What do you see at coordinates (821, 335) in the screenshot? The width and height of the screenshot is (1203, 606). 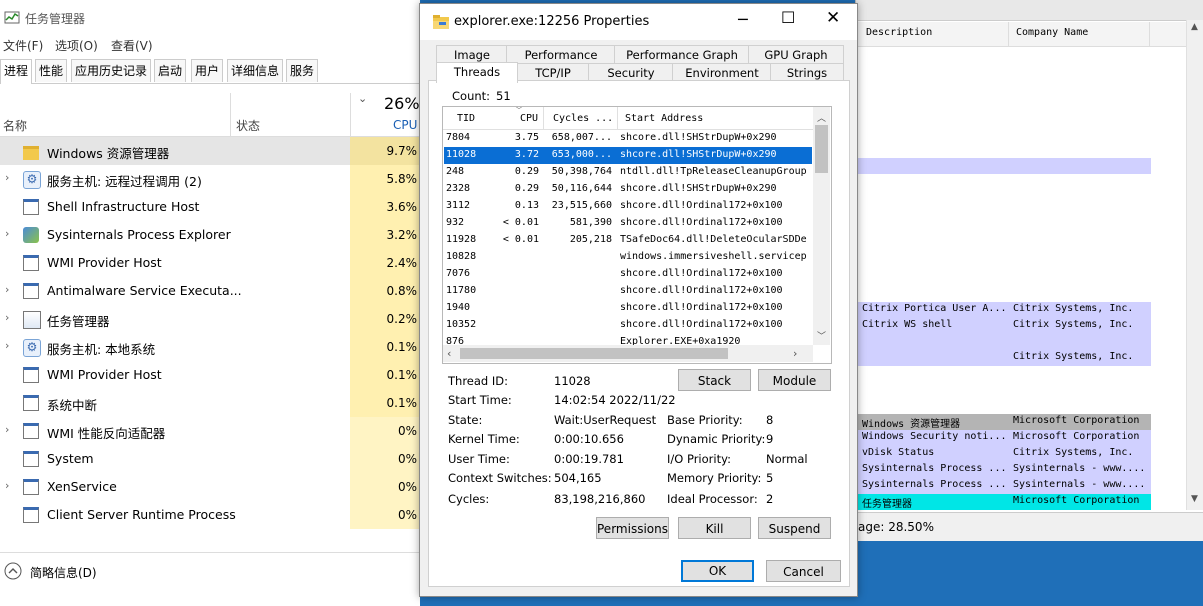 I see `scroll-down-icon: ﹀` at bounding box center [821, 335].